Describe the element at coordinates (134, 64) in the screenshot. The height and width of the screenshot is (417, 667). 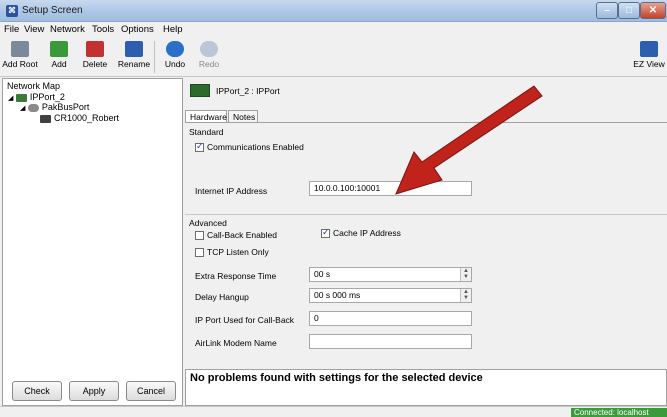
I see `rename-label: Rename` at that location.